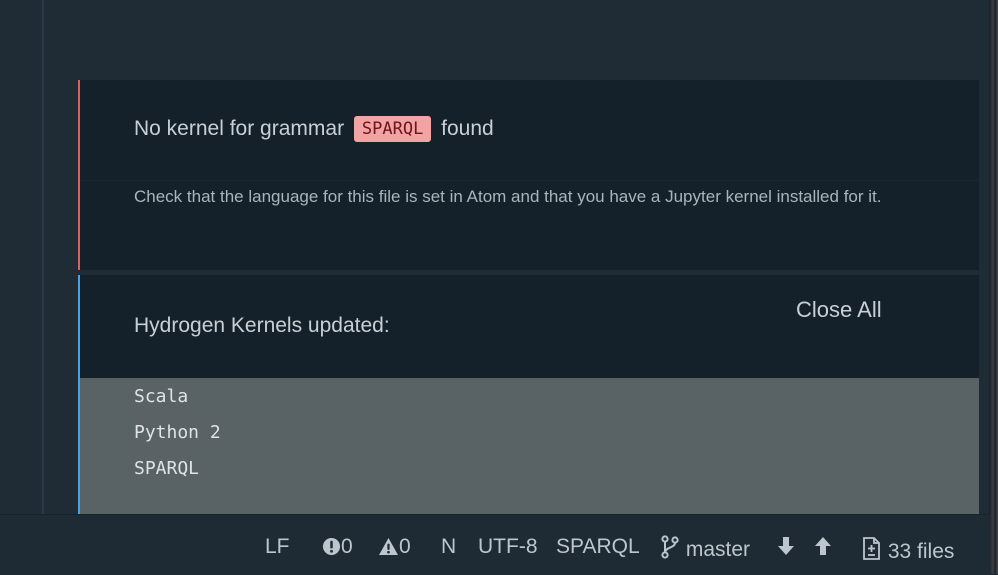 This screenshot has width=998, height=575. I want to click on status-bar: LF 0 0 N UTF-8 SPARQL master 33 files, so click(495, 544).